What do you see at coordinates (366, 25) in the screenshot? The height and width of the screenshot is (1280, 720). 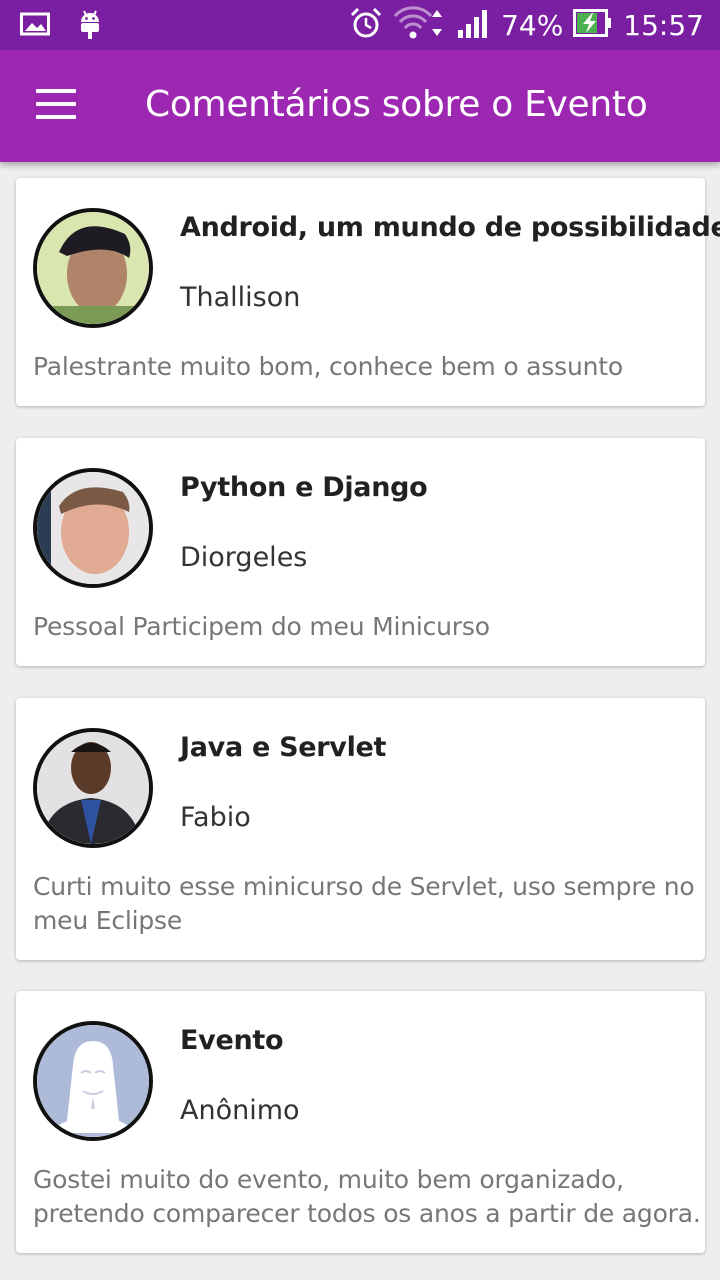 I see `alarm-icon` at bounding box center [366, 25].